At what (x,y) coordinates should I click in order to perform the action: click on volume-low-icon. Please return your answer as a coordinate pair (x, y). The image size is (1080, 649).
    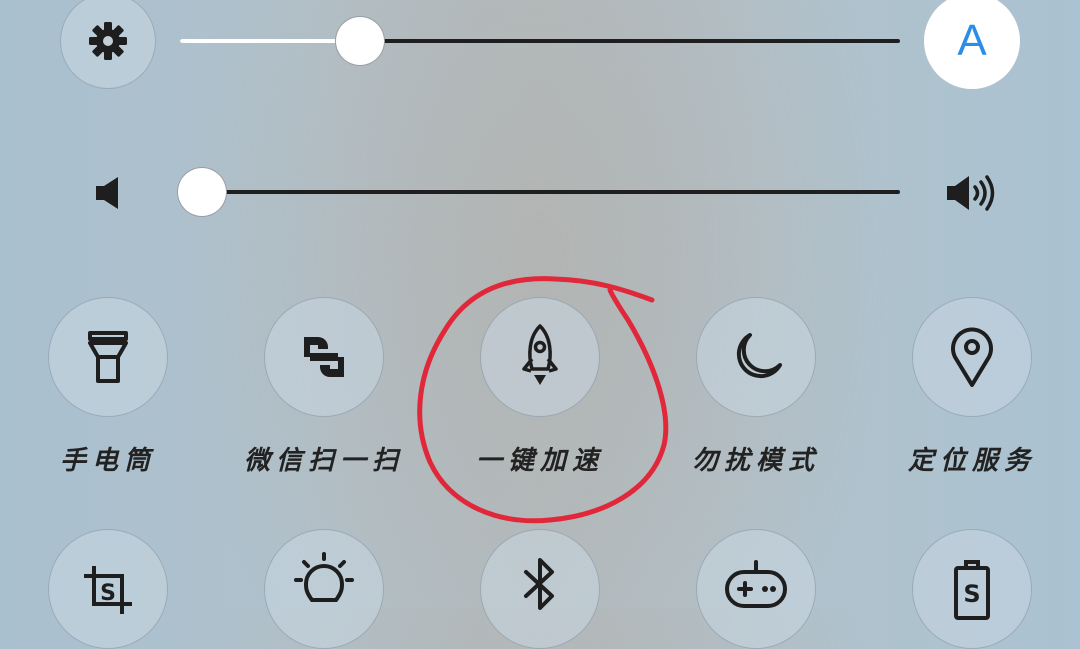
    Looking at the image, I should click on (109, 193).